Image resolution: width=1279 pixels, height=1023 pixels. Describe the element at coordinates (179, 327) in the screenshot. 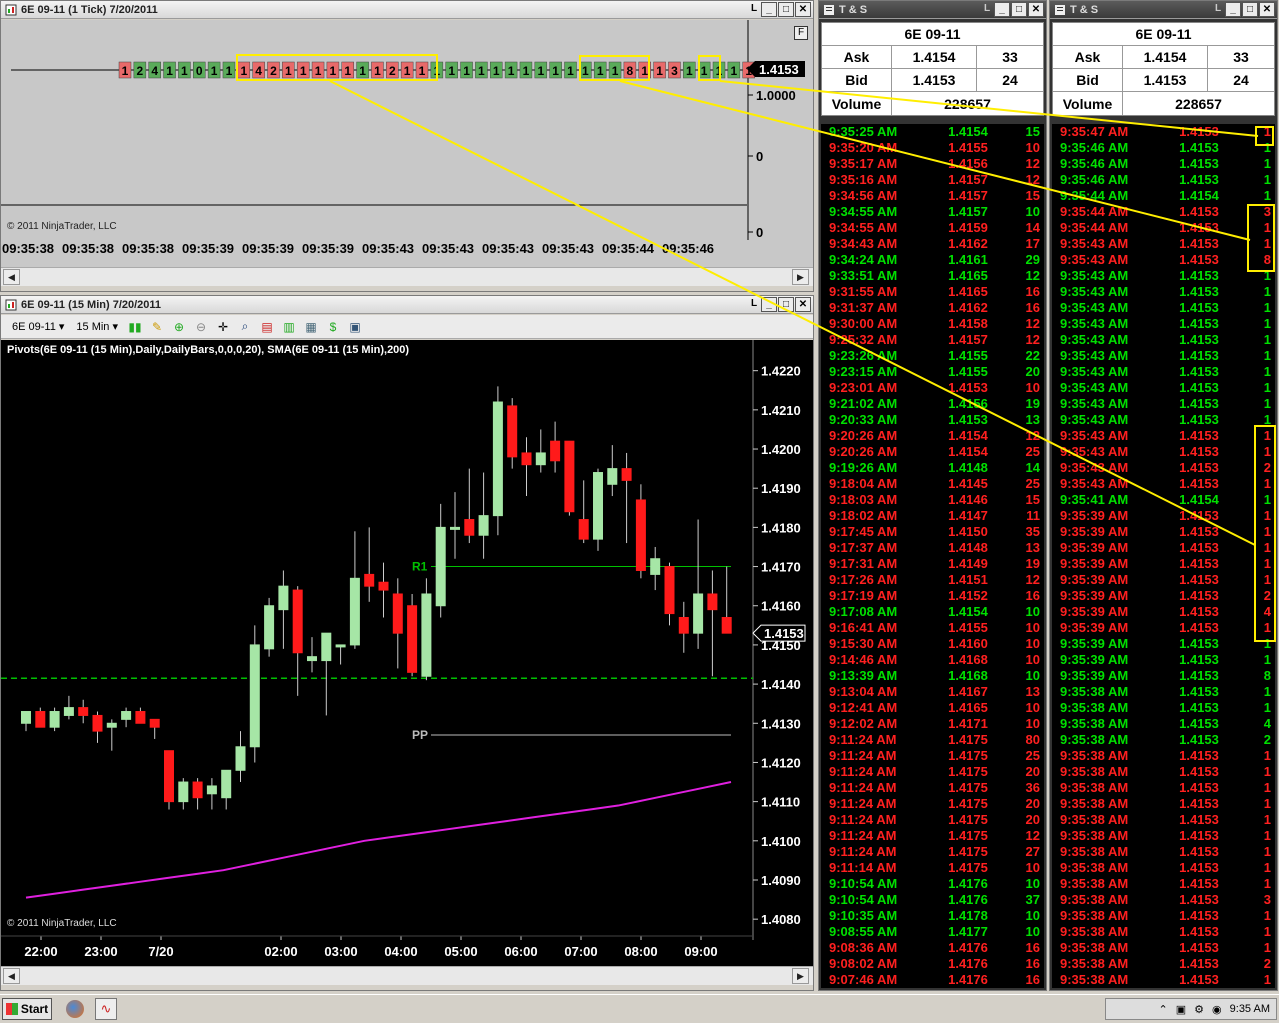

I see `zoom-in-icon: ⊕` at that location.